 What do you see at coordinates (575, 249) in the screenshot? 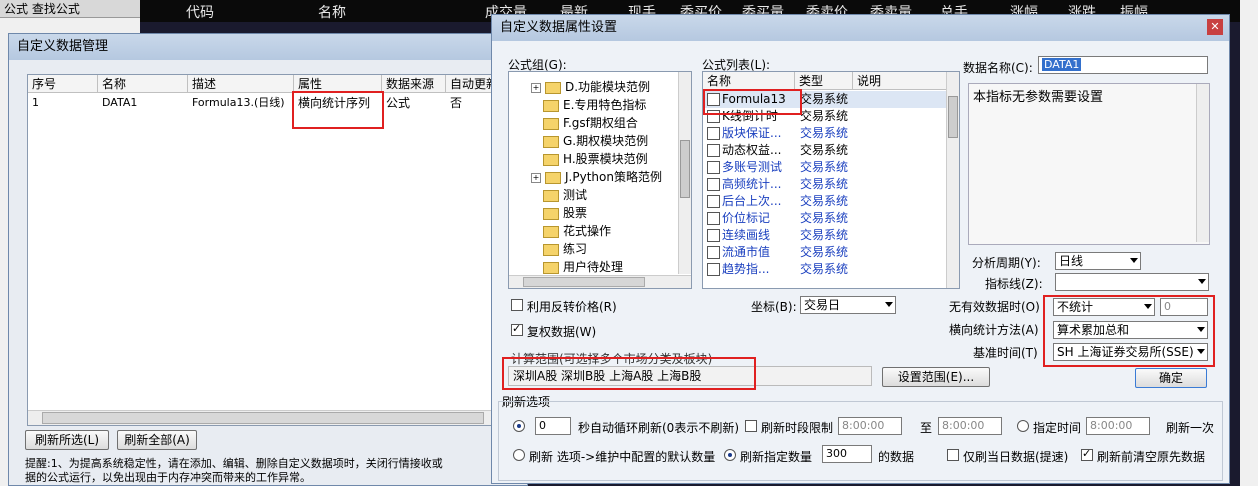
I see `tree-item-label: 练习` at bounding box center [575, 249].